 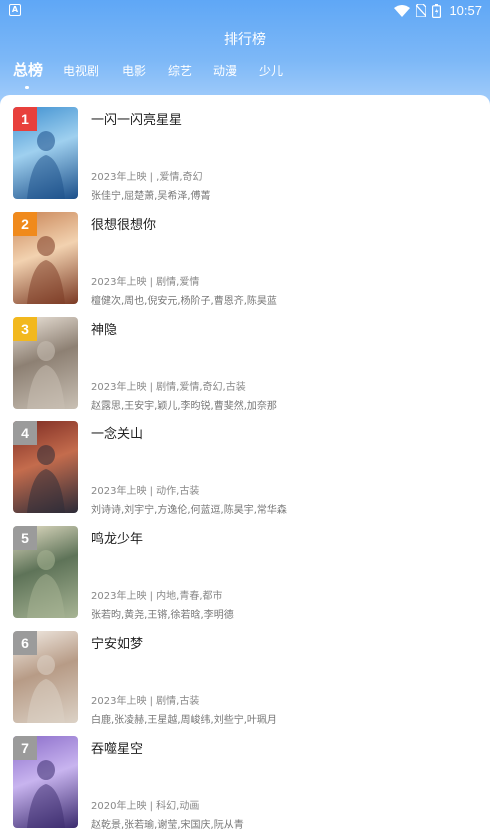 What do you see at coordinates (81, 70) in the screenshot?
I see `tab-tv-series: 电视剧` at bounding box center [81, 70].